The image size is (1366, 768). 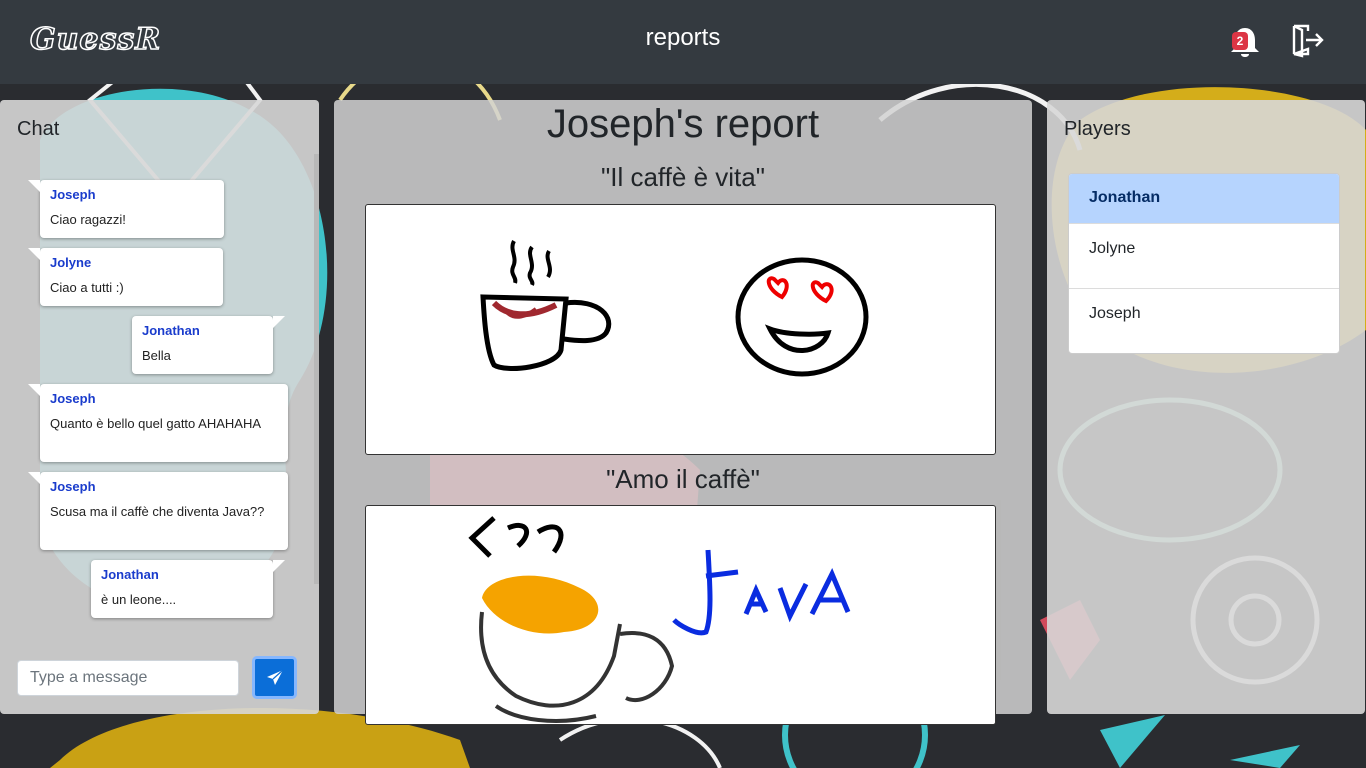 I want to click on paper-plane-icon, so click(x=274, y=677).